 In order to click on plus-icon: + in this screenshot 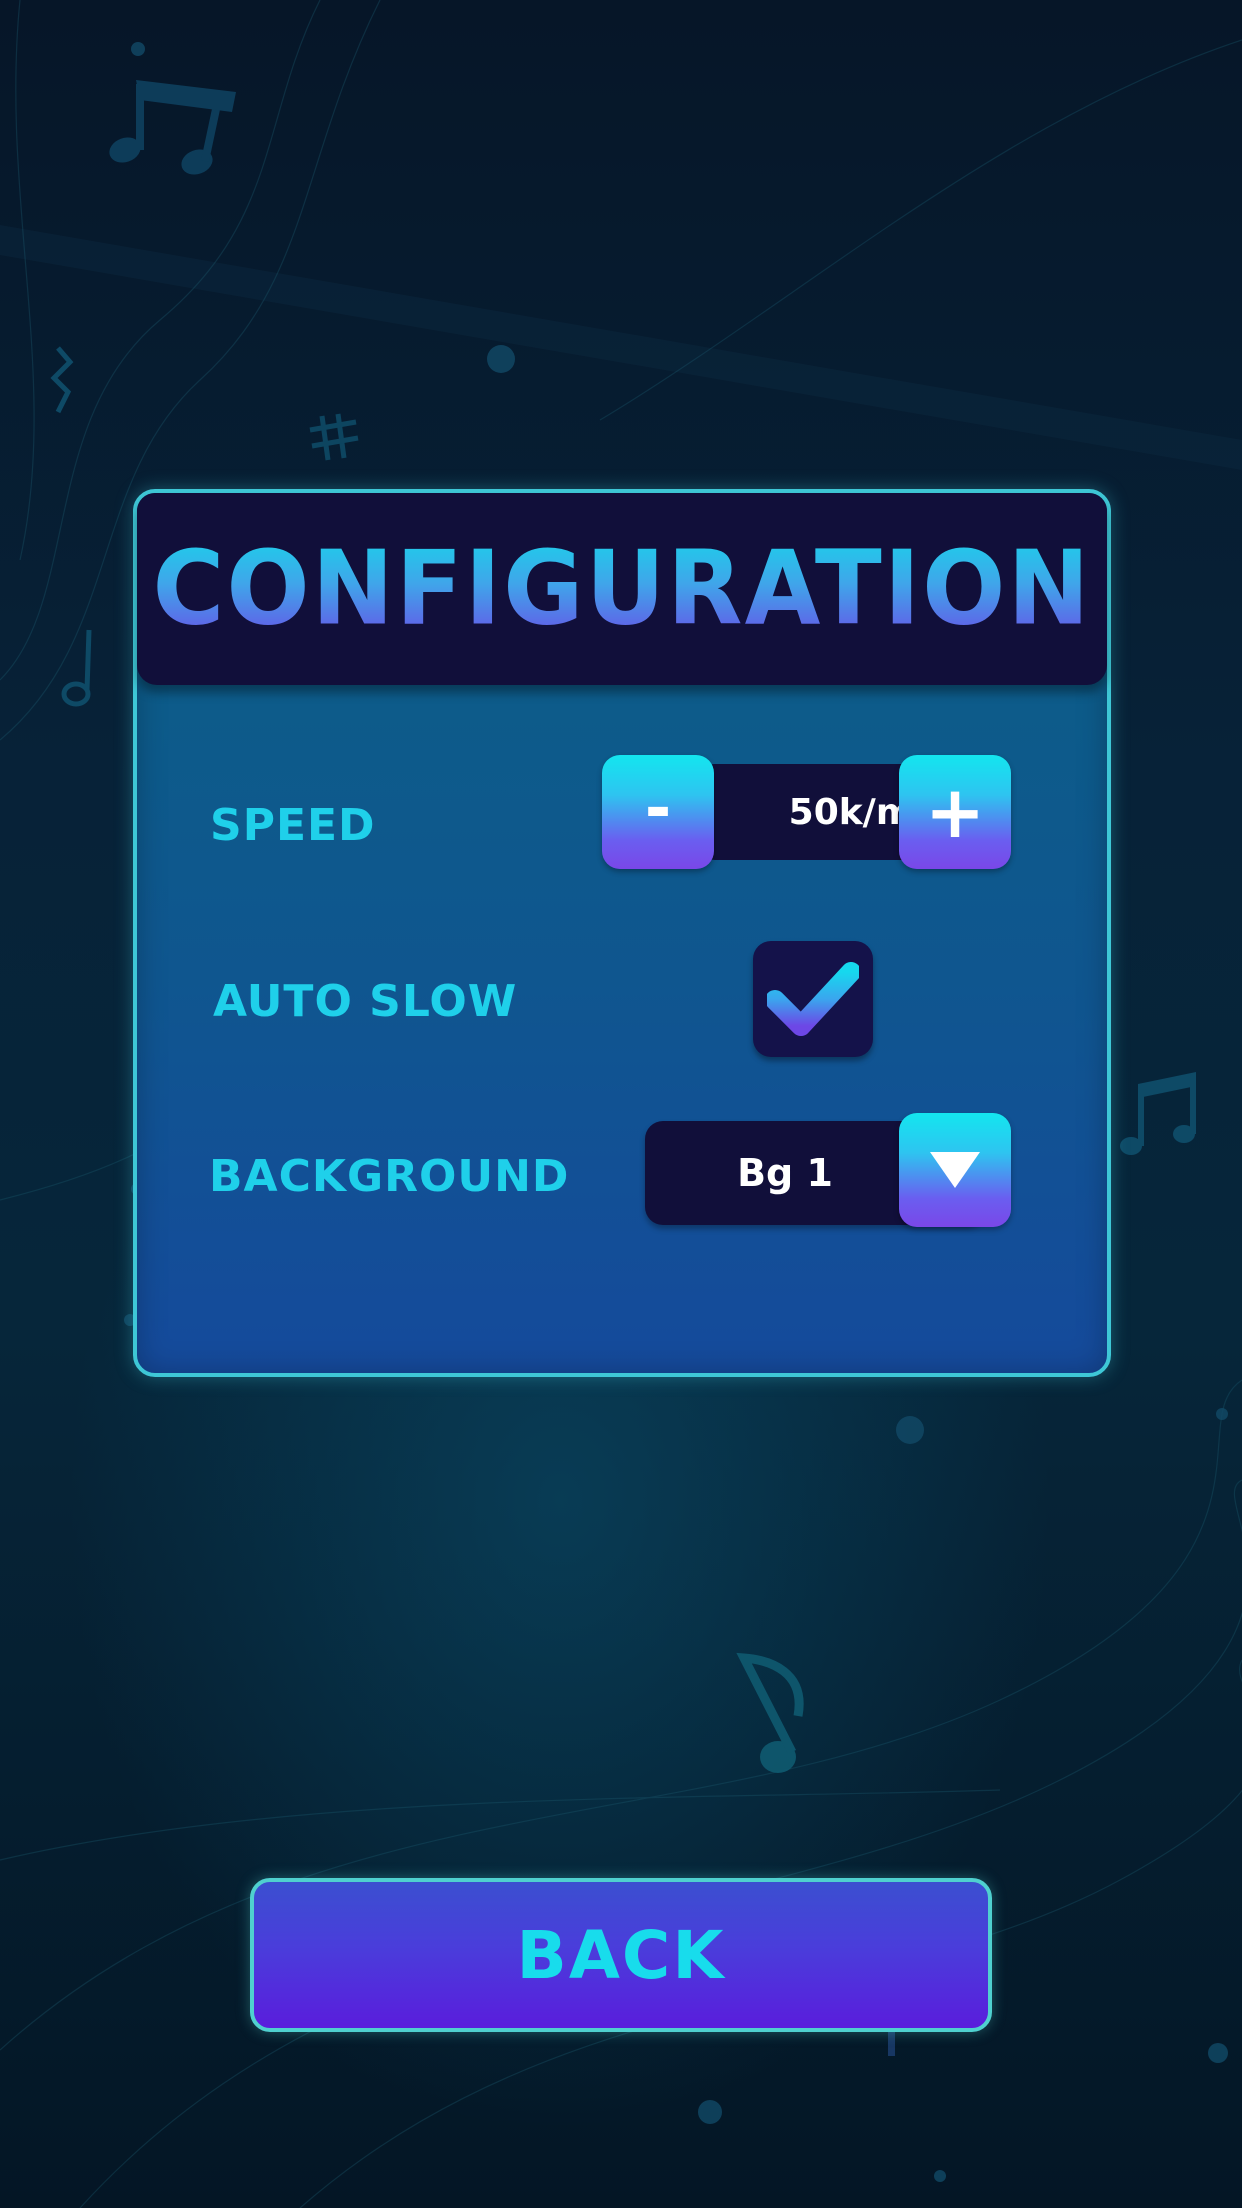, I will do `click(955, 812)`.